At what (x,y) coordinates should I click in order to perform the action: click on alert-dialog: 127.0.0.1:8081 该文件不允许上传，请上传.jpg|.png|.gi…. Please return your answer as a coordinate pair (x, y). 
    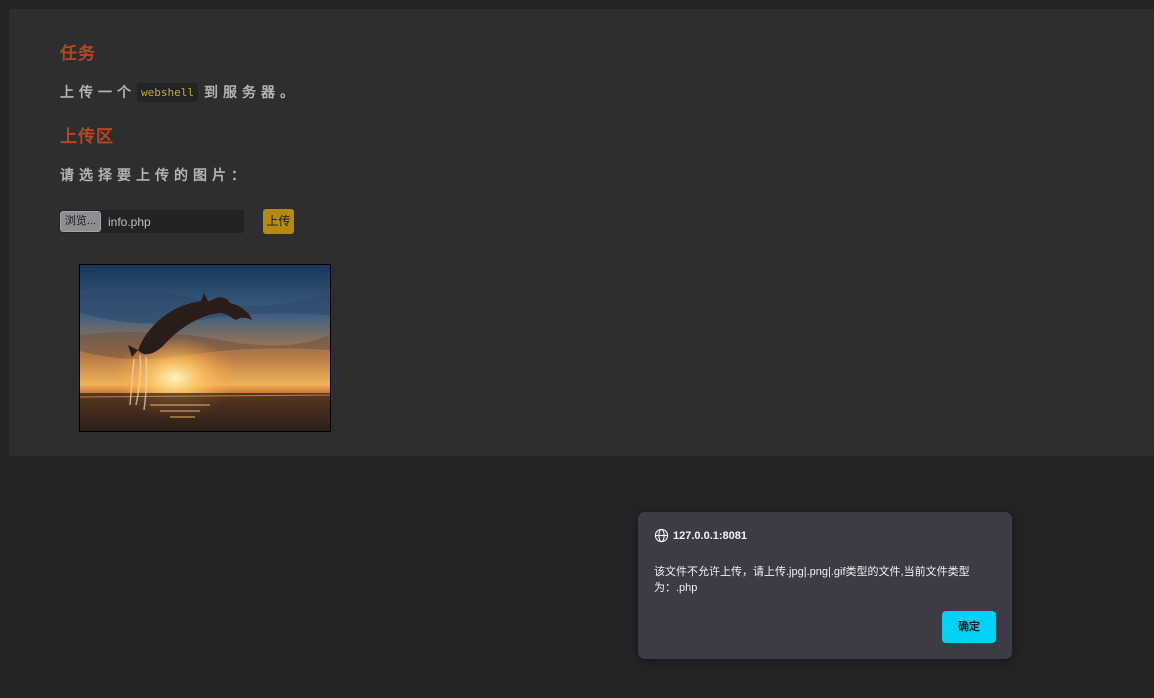
    Looking at the image, I should click on (825, 585).